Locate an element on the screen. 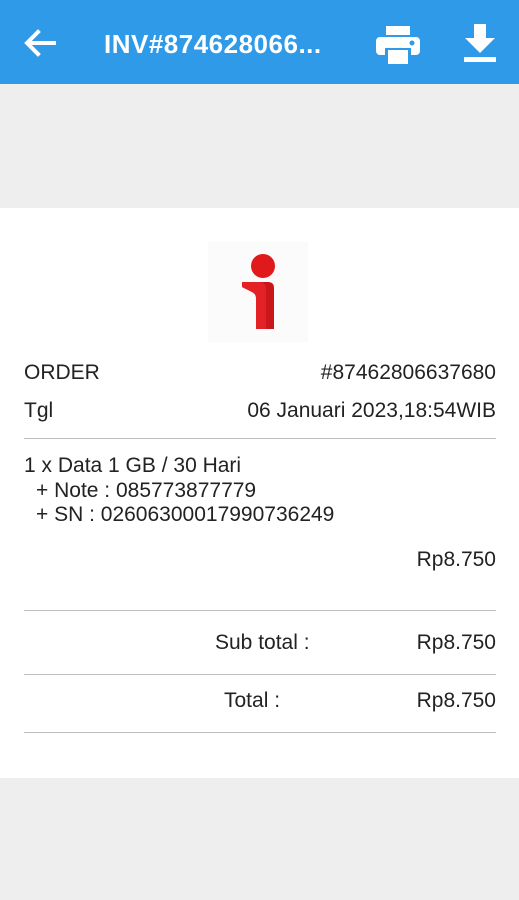  date-label: Tgl is located at coordinates (39, 410).